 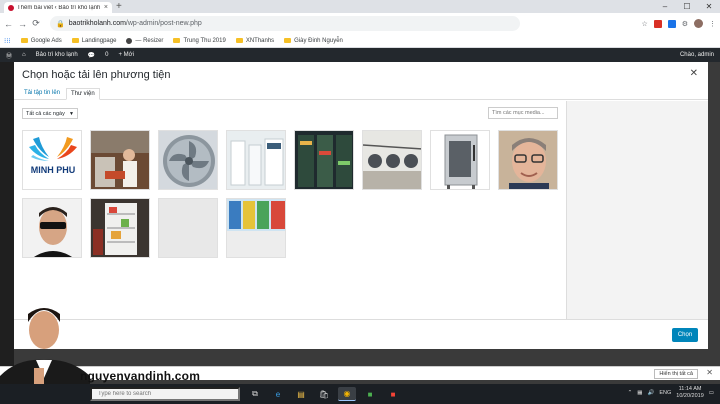 I want to click on show-all-button: Hiển thị tất cả, so click(x=676, y=374).